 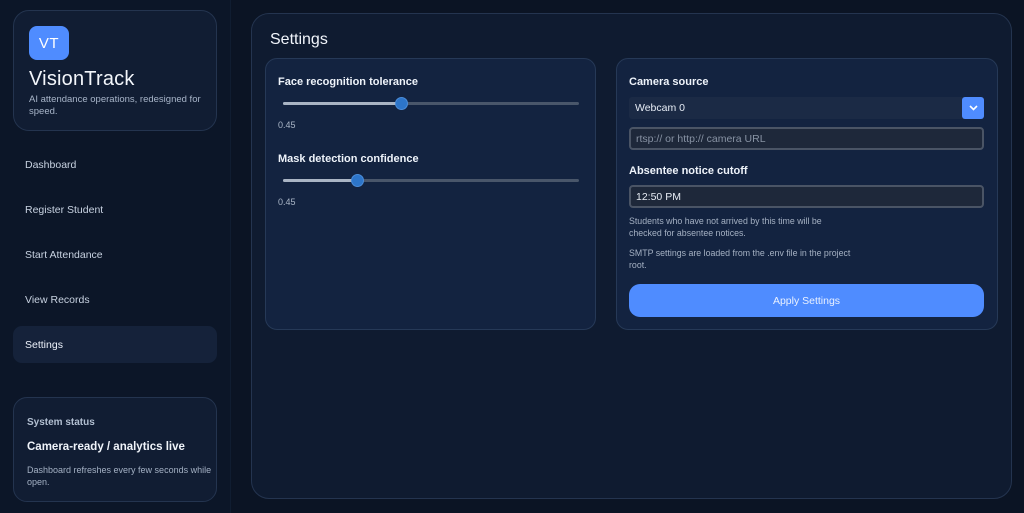 I want to click on absentee-cutoff-input: 12:50 PM, so click(x=806, y=196).